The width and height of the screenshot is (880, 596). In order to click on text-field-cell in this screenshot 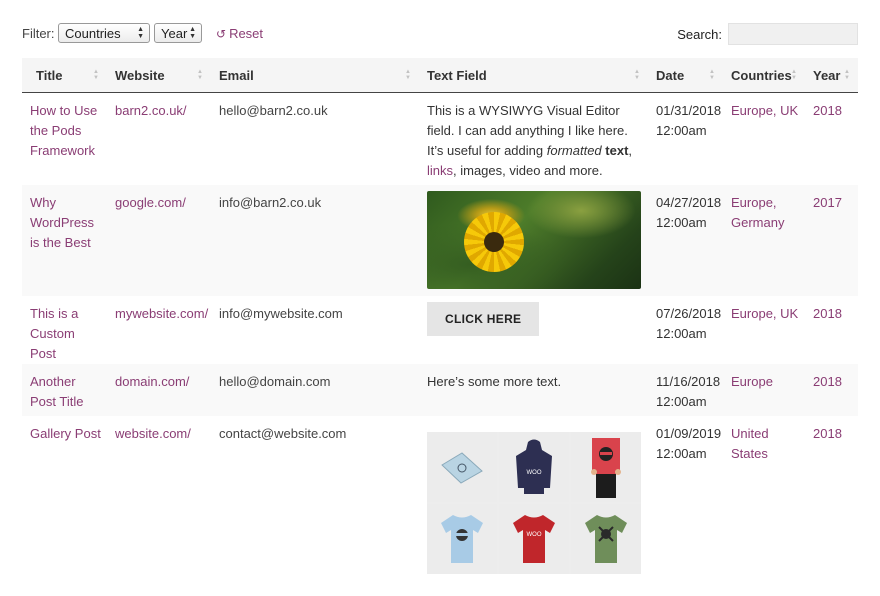, I will do `click(533, 240)`.